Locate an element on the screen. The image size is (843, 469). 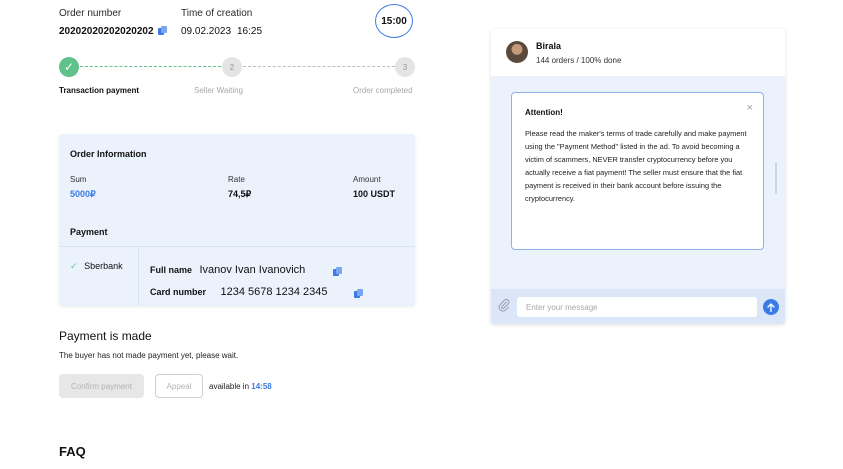
time-of-creation-label: Time of creation is located at coordinates (217, 13).